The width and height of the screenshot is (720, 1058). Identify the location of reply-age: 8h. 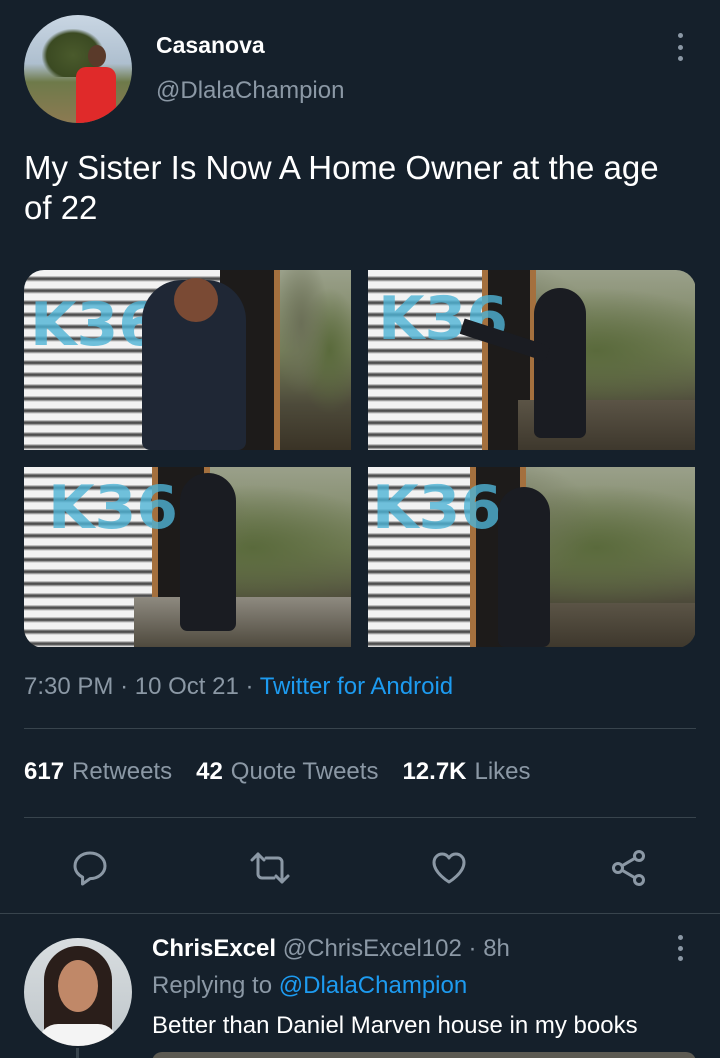
(496, 948).